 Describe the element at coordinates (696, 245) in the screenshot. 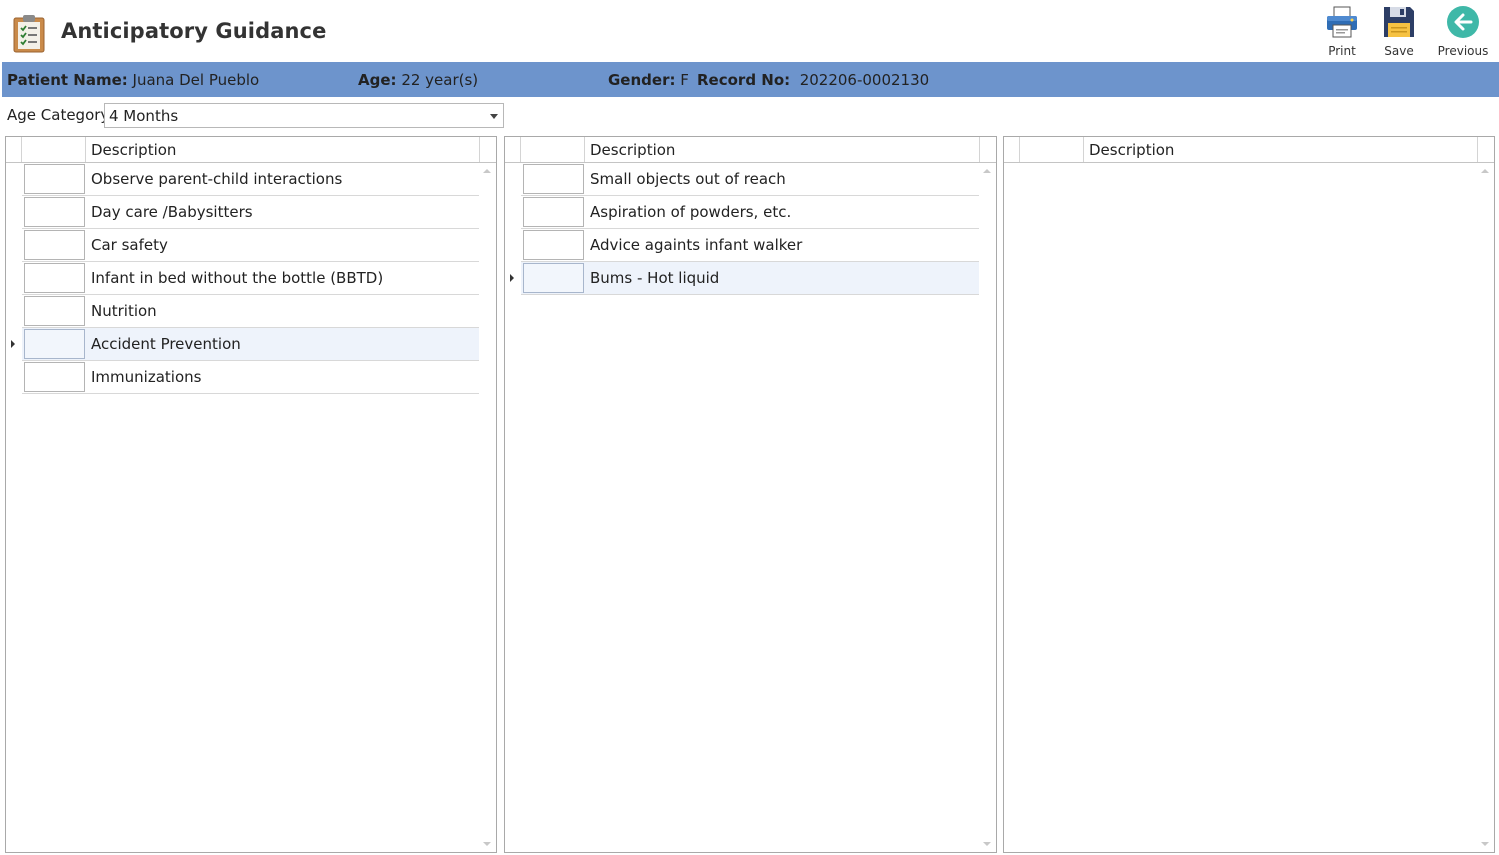

I see `row-description: Advice againts infant walker` at that location.